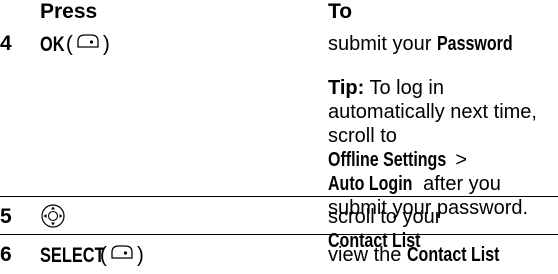 Image resolution: width=558 pixels, height=274 pixels. I want to click on navigation-key-icon, so click(53, 219).